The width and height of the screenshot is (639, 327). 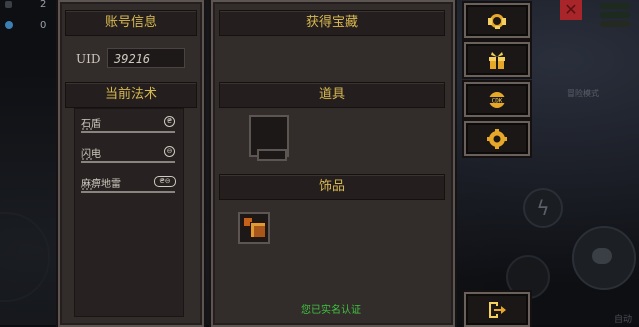 I want to click on gear-icon, so click(x=497, y=138).